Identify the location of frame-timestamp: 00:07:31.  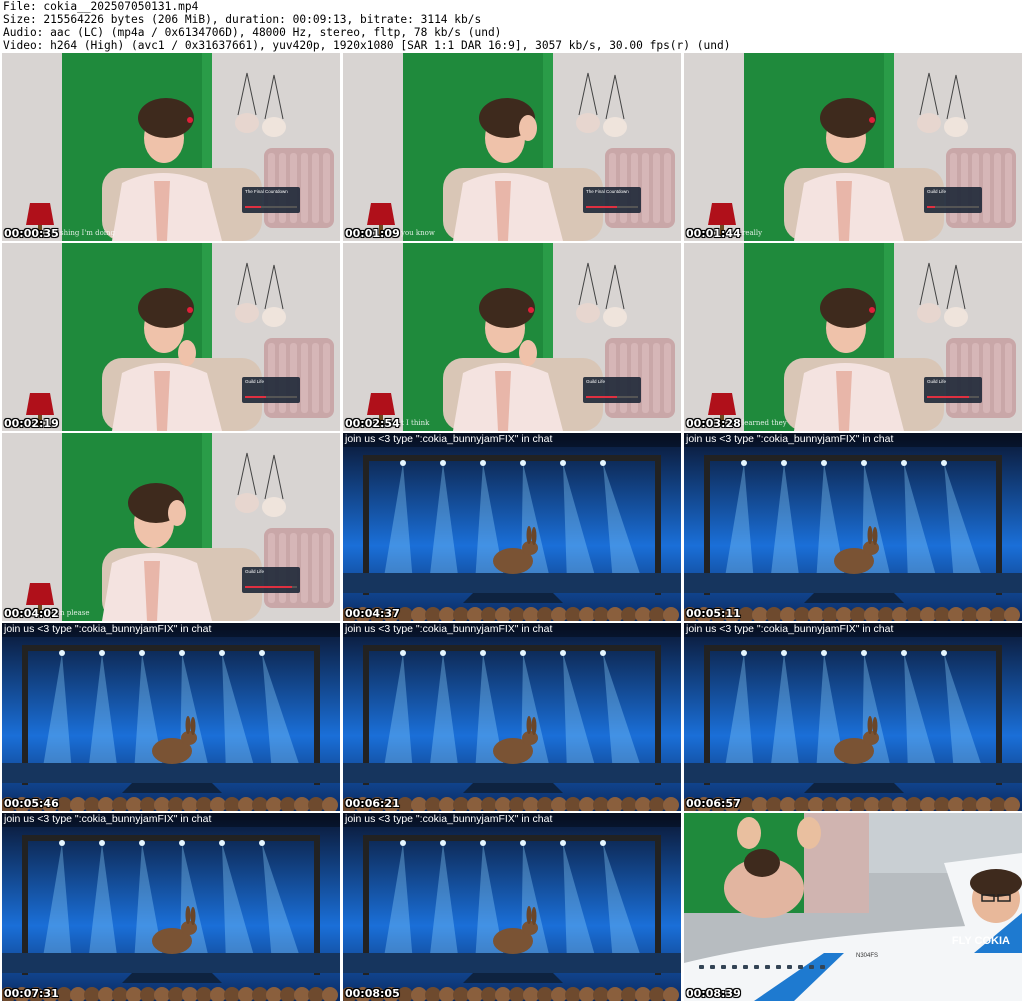
(31, 993).